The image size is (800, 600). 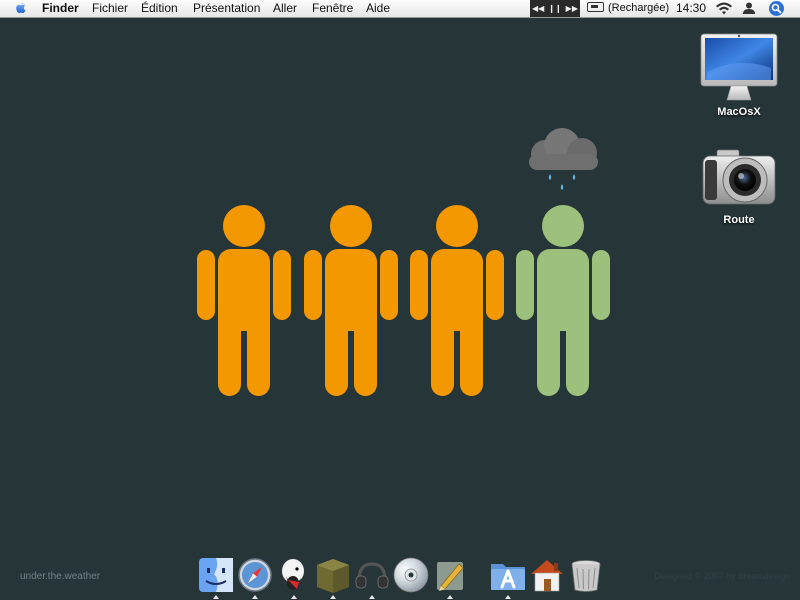 I want to click on menu-aide: Aide, so click(x=378, y=8).